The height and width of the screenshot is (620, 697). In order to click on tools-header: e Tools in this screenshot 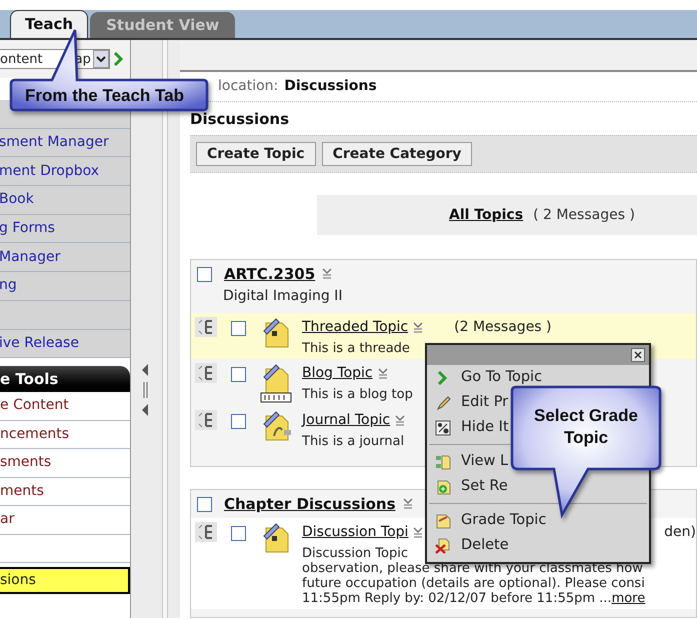, I will do `click(65, 379)`.